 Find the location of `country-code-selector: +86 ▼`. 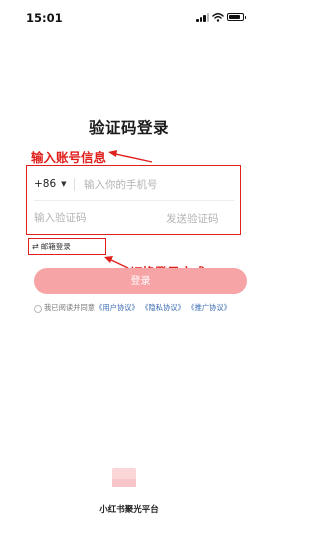

country-code-selector: +86 ▼ is located at coordinates (50, 184).